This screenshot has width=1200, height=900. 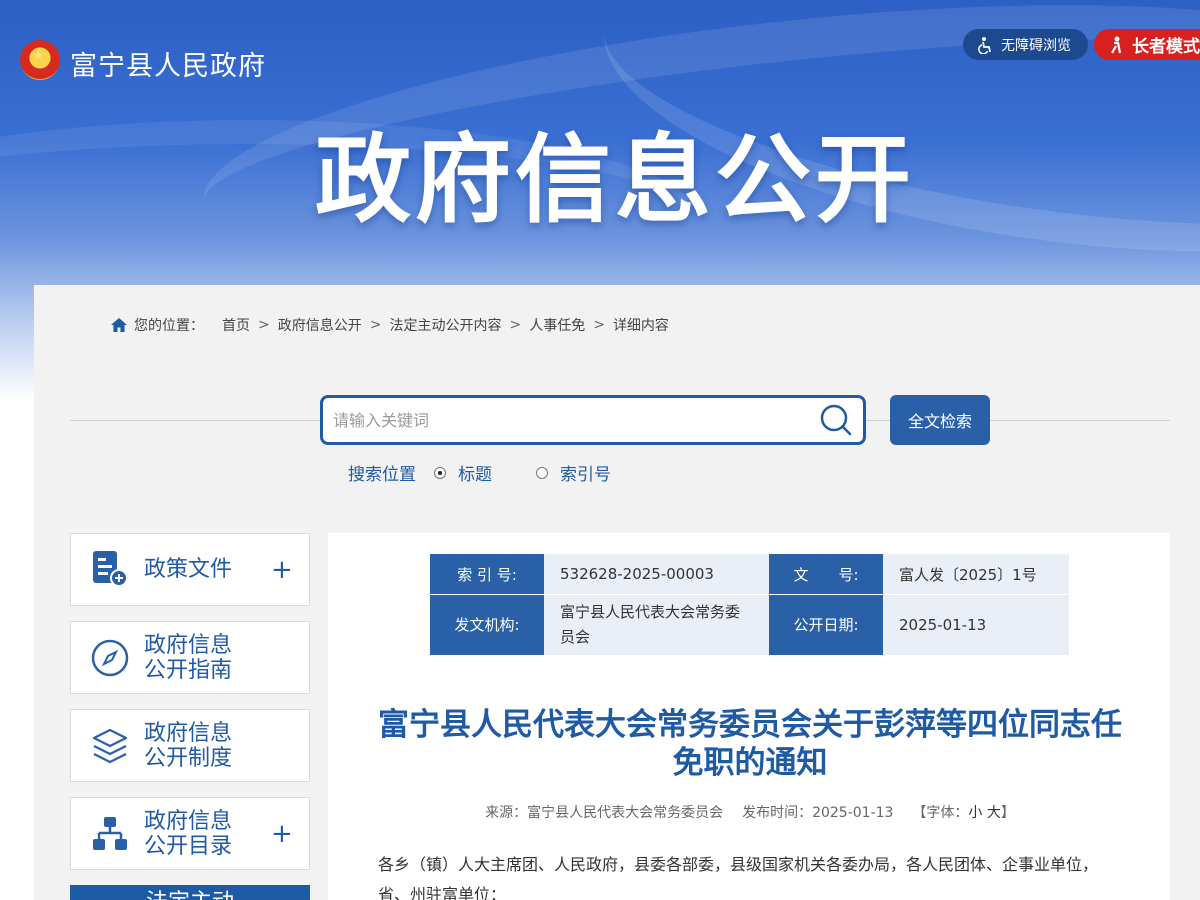 What do you see at coordinates (188, 758) in the screenshot?
I see `label-line2: 公开制度` at bounding box center [188, 758].